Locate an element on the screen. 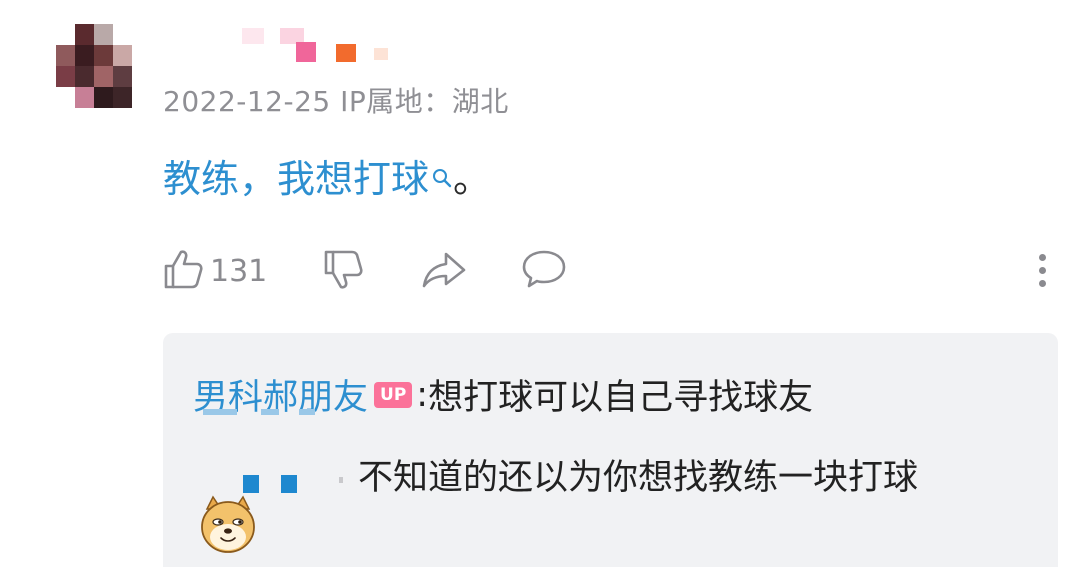 The width and height of the screenshot is (1080, 567). share-button is located at coordinates (444, 271).